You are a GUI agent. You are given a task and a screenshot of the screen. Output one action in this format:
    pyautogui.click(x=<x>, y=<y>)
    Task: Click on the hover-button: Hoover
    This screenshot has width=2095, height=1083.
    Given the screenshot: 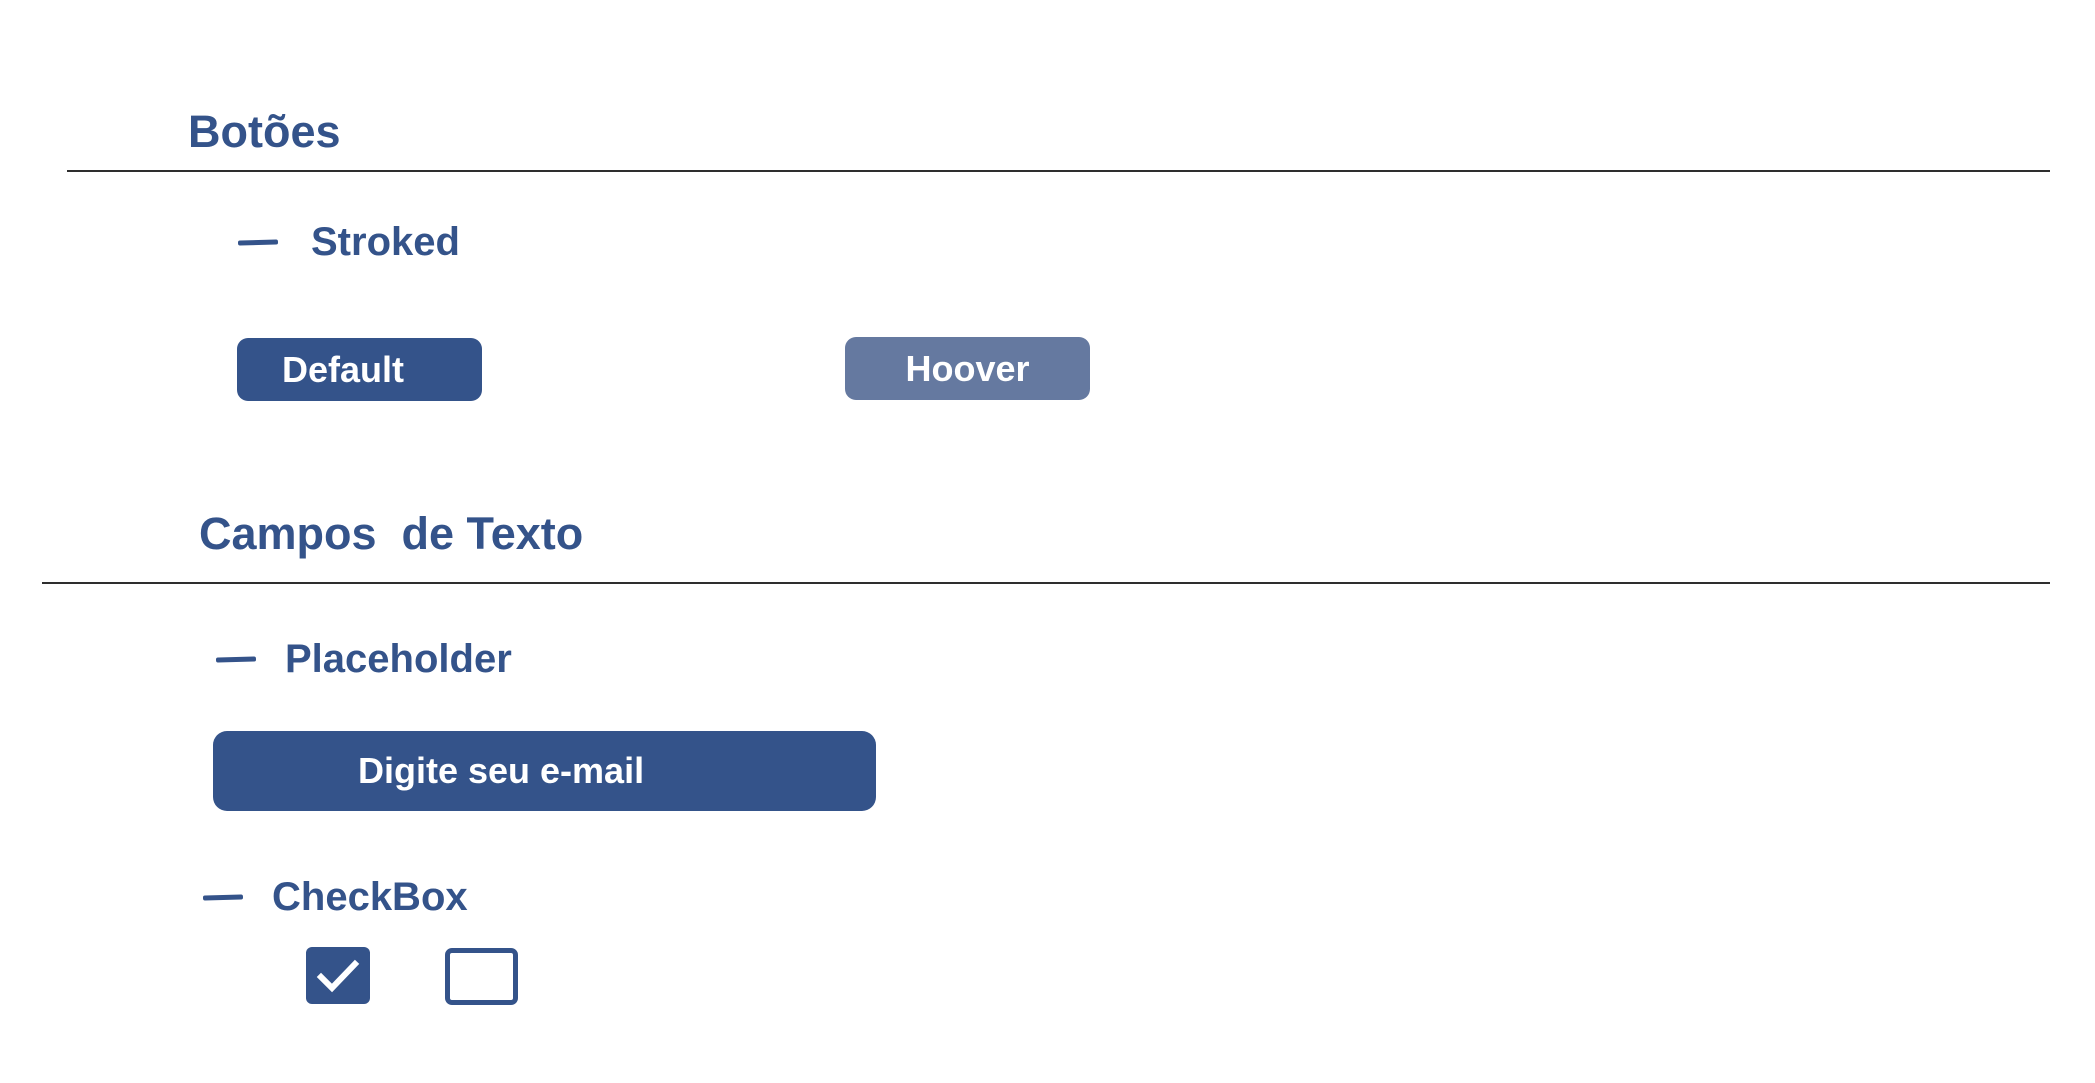 What is the action you would take?
    pyautogui.click(x=967, y=368)
    